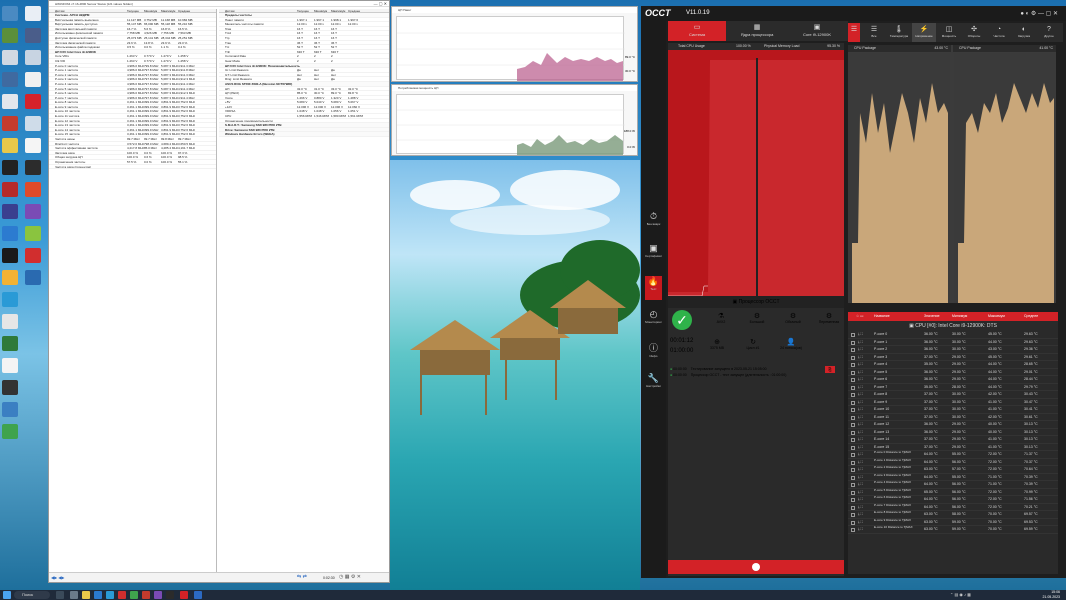 The height and width of the screenshot is (600, 1066). Describe the element at coordinates (514, 120) in the screenshot. I see `graph-window-bottom: Потребляемая мощность ЦП 188.0 W 0.0 W` at that location.